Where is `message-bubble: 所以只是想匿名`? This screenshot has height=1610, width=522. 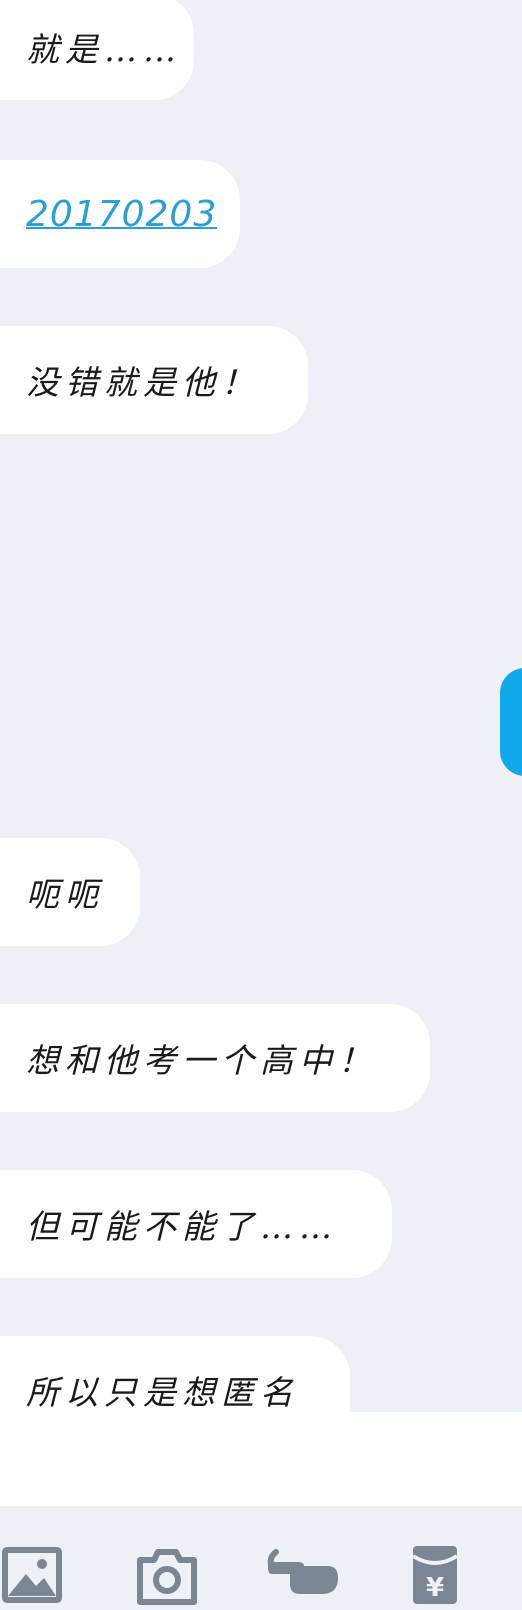 message-bubble: 所以只是想匿名 is located at coordinates (175, 1374).